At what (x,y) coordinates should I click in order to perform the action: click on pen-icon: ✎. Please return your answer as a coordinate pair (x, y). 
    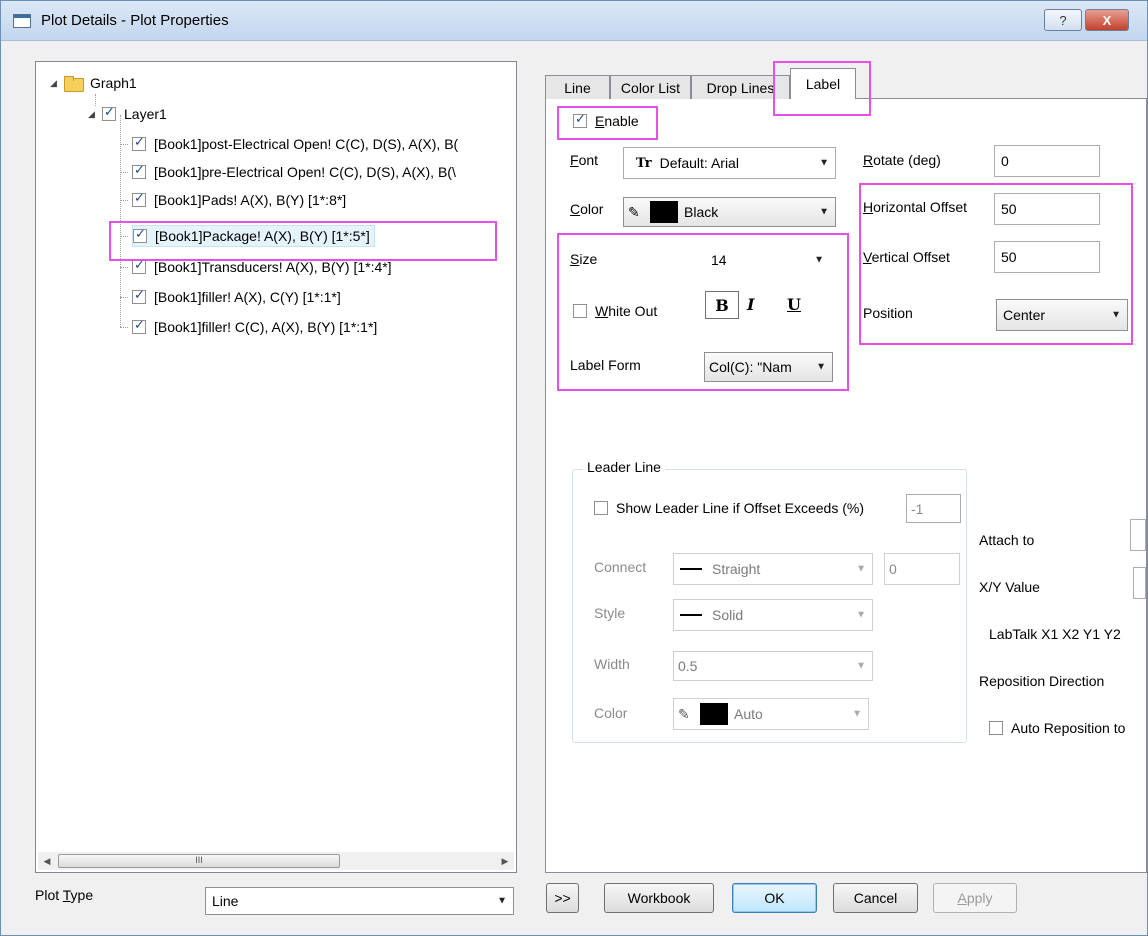
    Looking at the image, I should click on (634, 211).